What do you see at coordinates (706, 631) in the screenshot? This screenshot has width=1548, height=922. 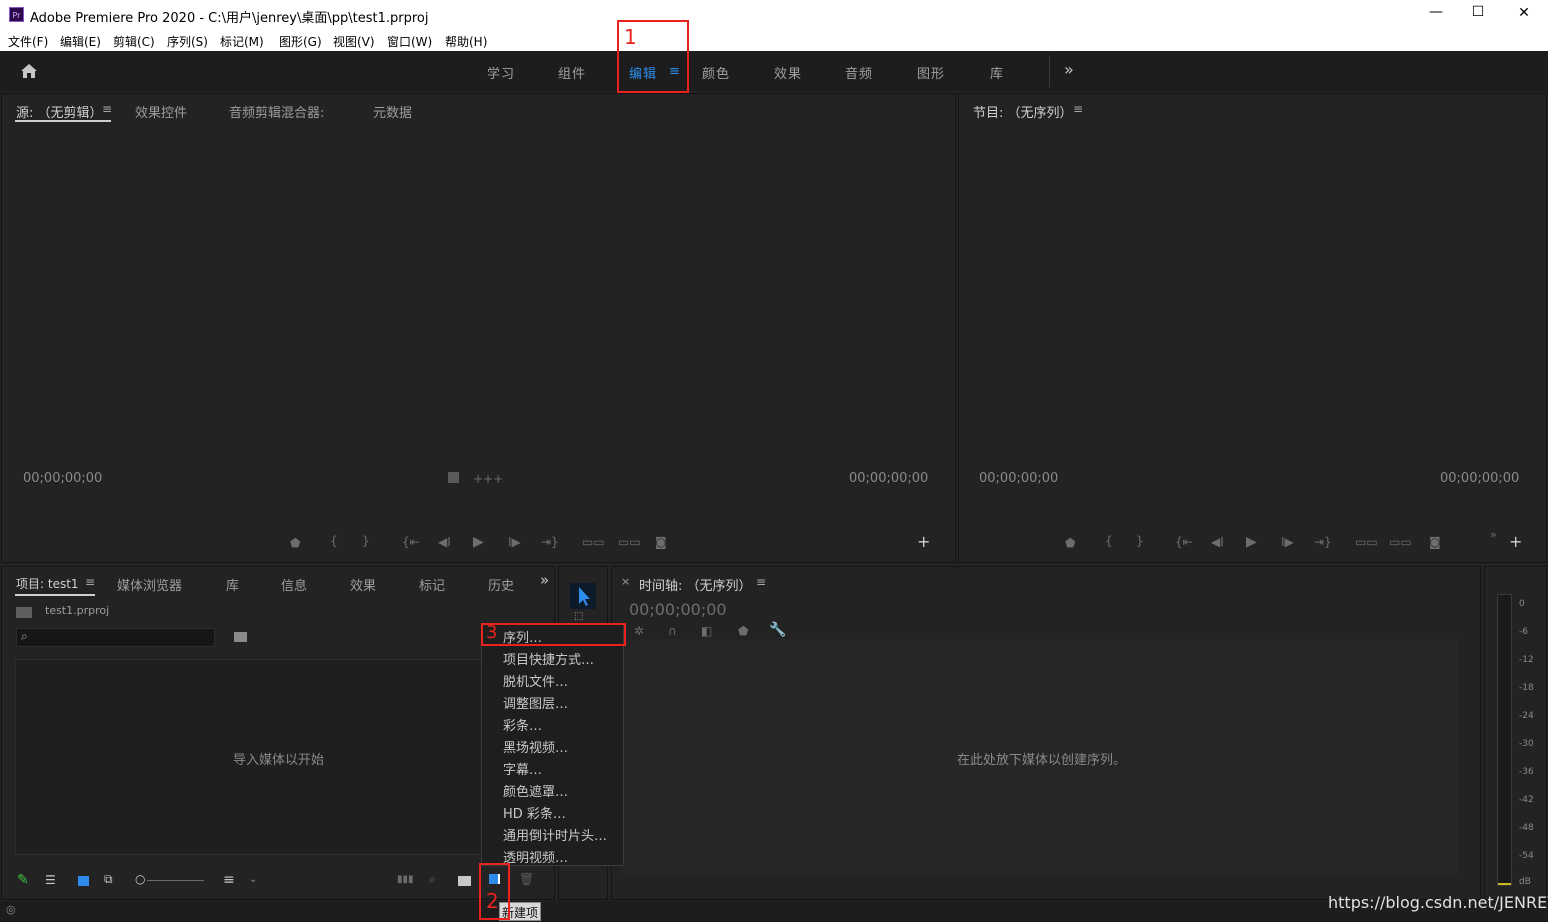 I see `linked-selection-icon: ◧` at bounding box center [706, 631].